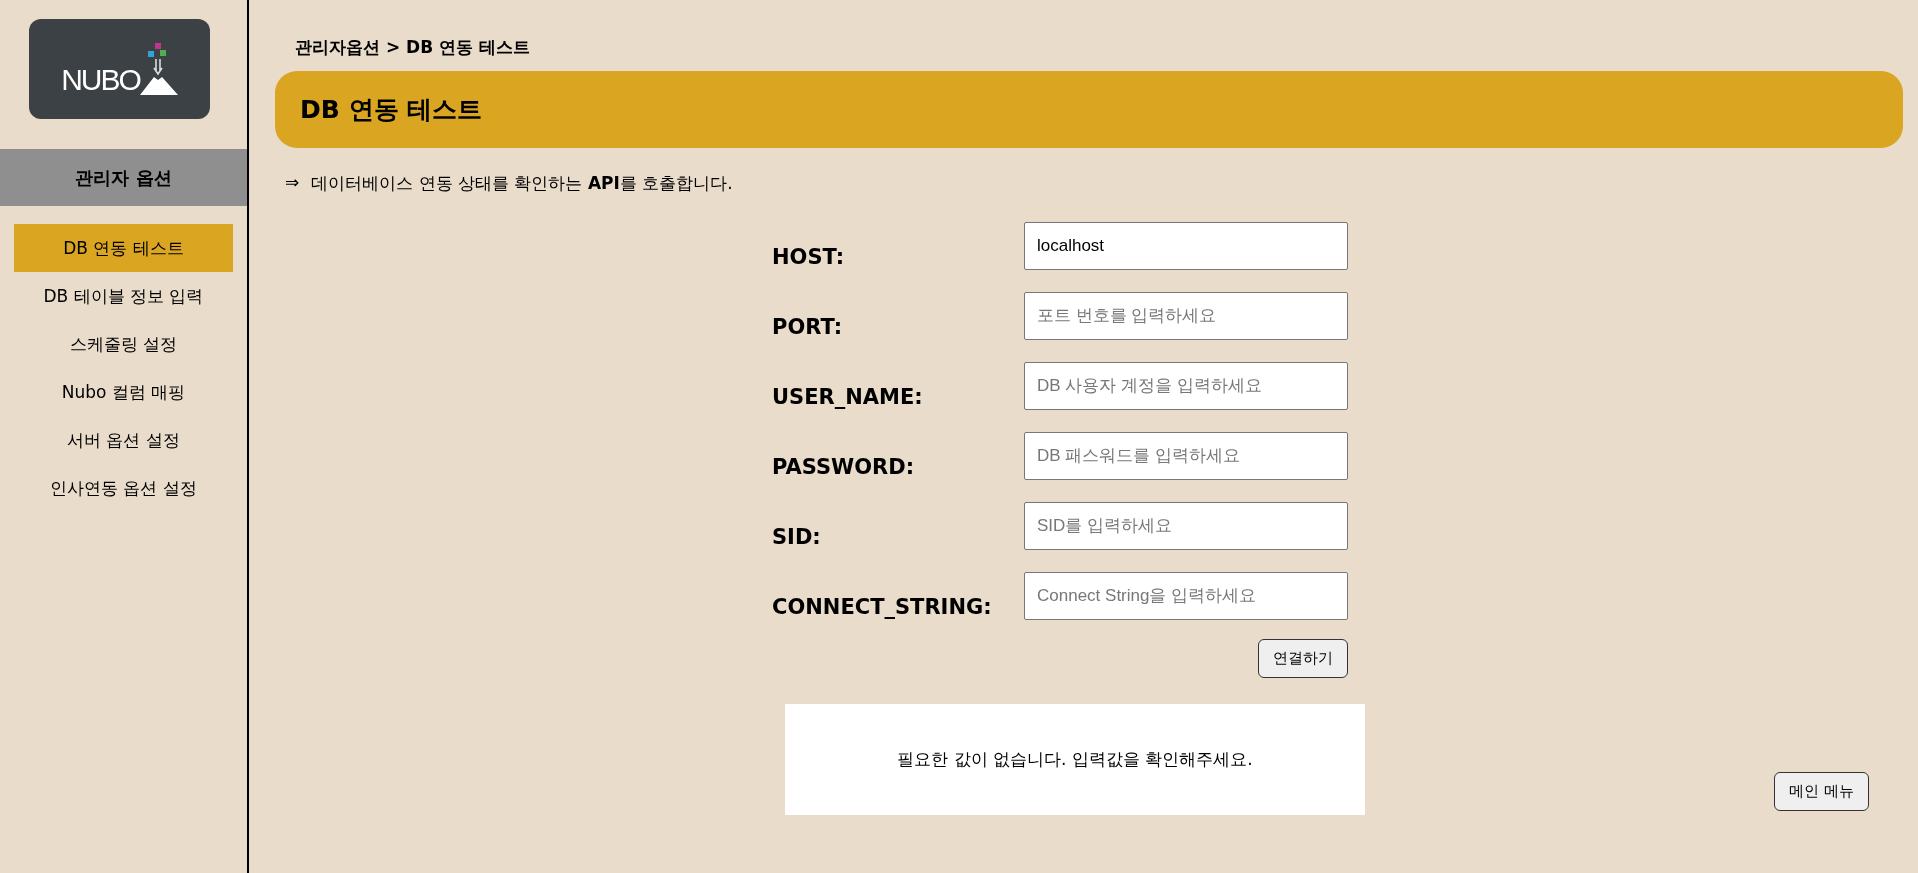  I want to click on breadcrumb: 관리자옵션 > DB 연동 테스트, so click(412, 47).